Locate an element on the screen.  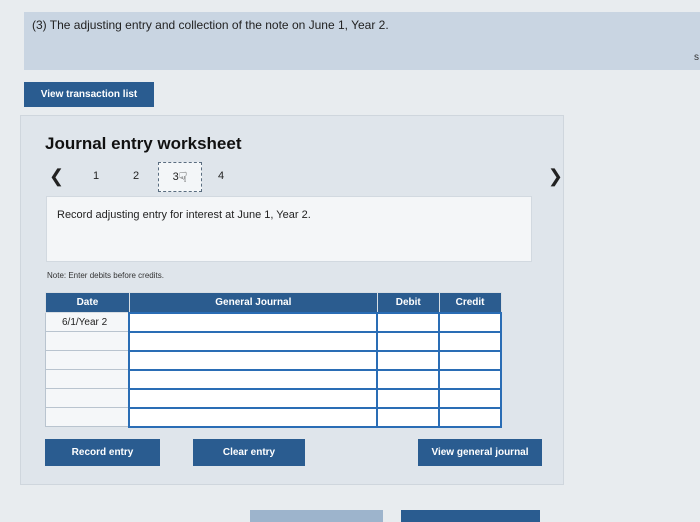
chevron-left-icon: ❮ is located at coordinates (56, 176).